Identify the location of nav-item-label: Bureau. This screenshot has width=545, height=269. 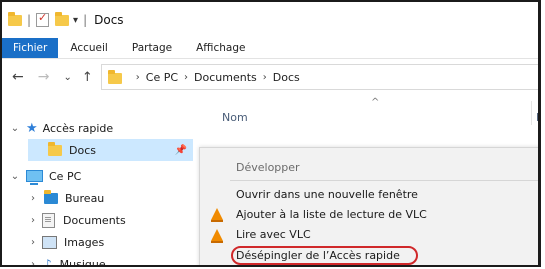
(85, 198).